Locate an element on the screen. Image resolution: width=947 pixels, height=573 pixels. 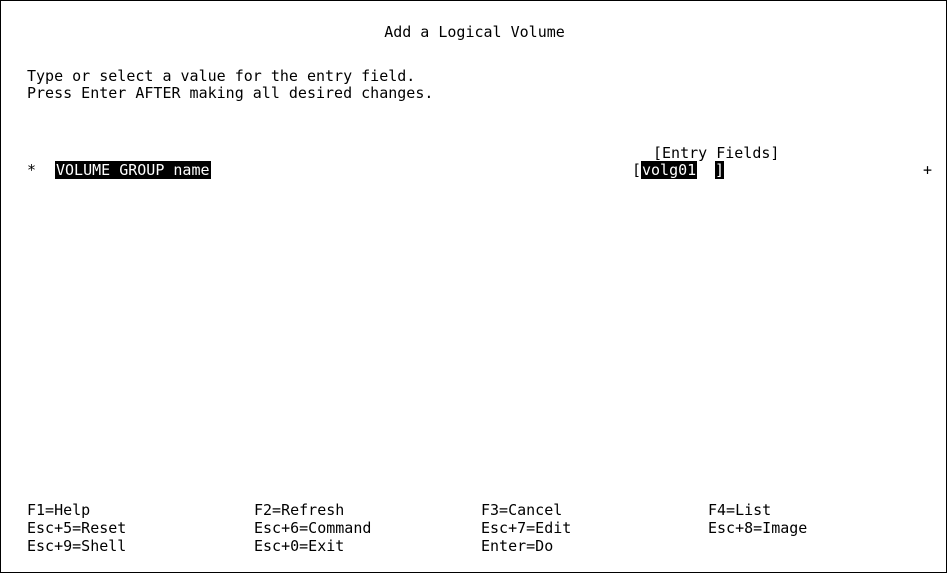
field-bracket-close: ] is located at coordinates (720, 170).